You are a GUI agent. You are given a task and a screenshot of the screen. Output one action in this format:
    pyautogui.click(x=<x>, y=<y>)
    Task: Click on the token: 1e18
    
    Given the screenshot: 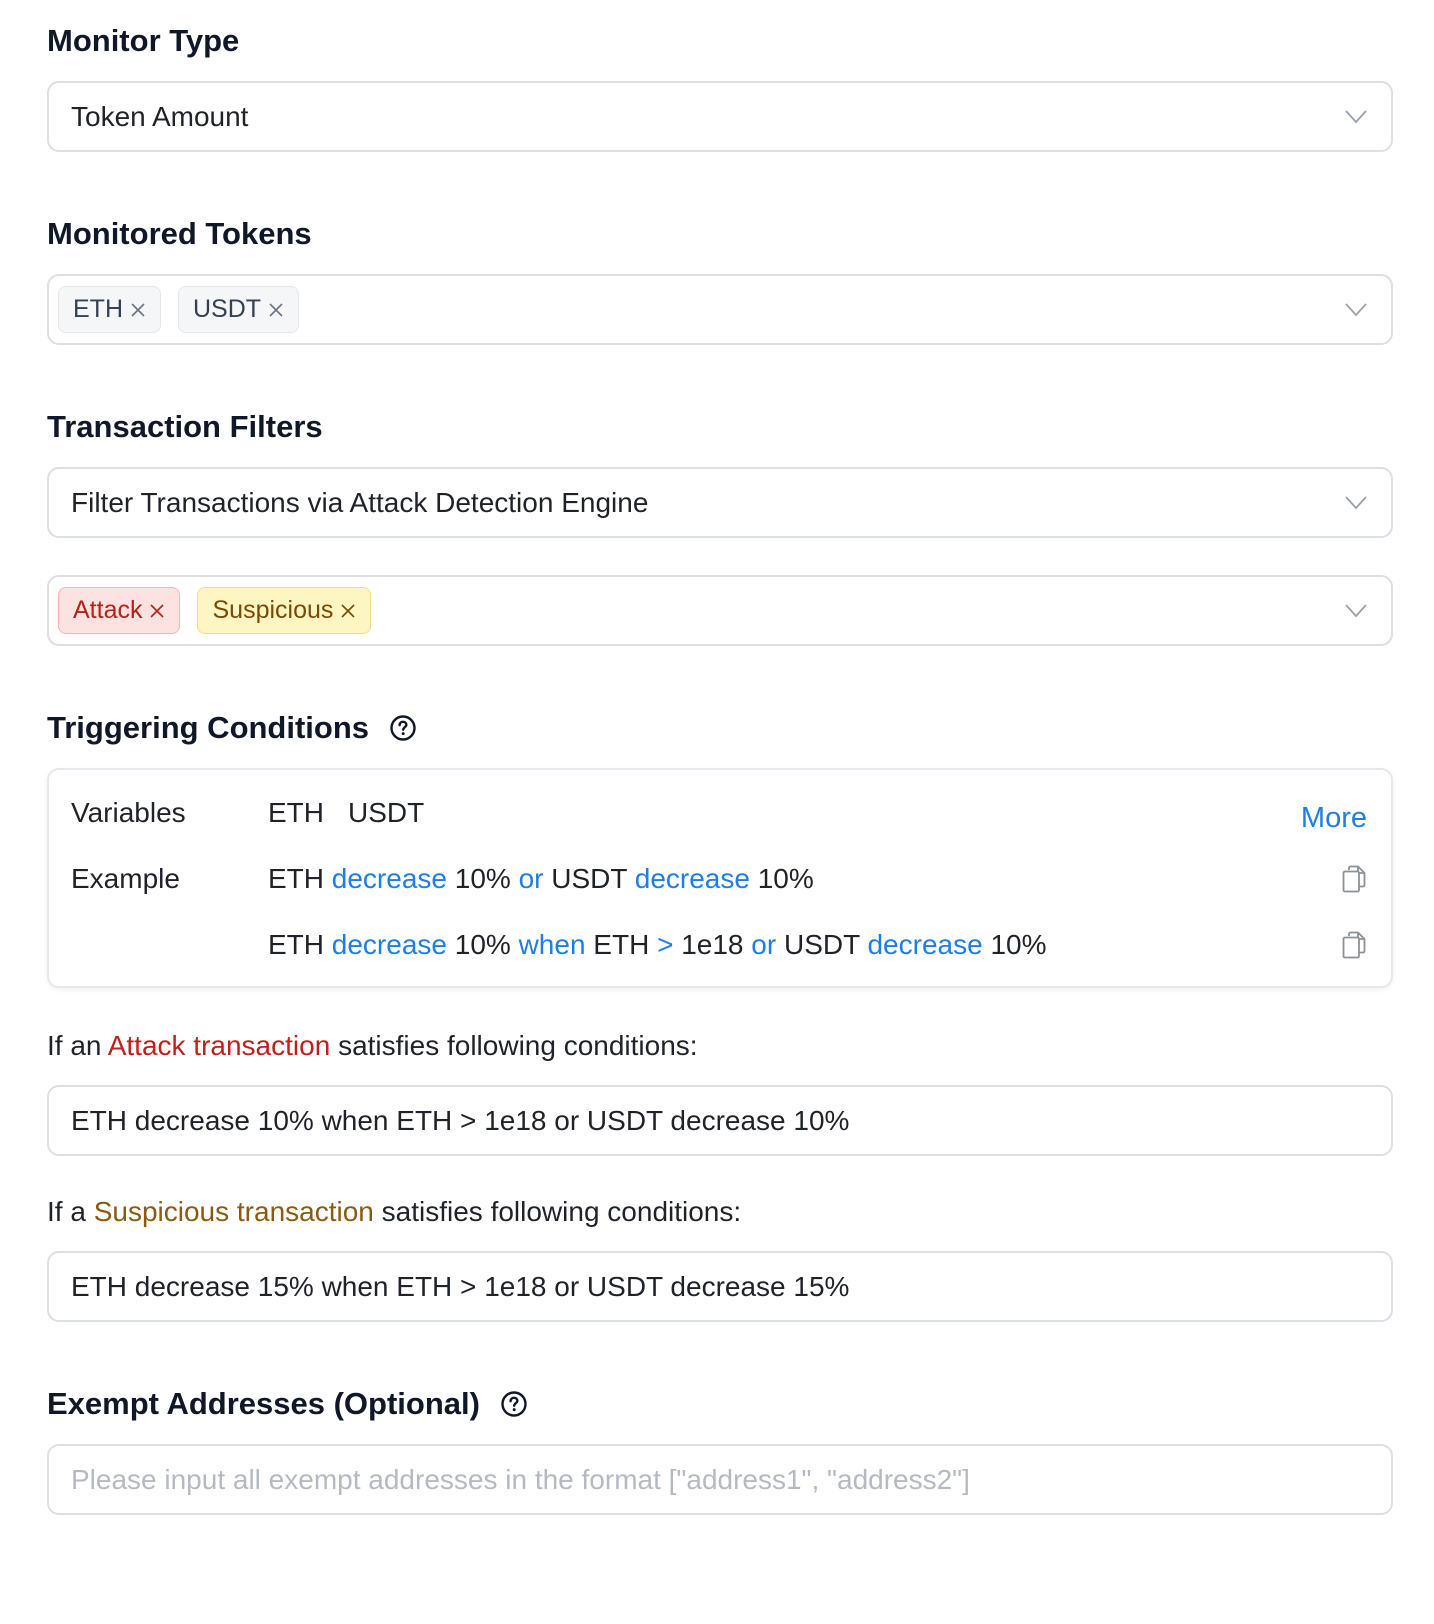 What is the action you would take?
    pyautogui.click(x=712, y=944)
    